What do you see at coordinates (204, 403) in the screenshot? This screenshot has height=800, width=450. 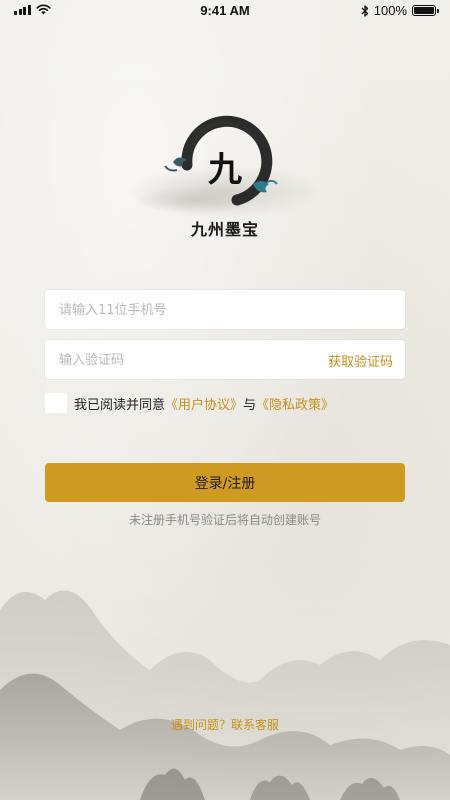 I see `user-agreement-link: 《用户协议》` at bounding box center [204, 403].